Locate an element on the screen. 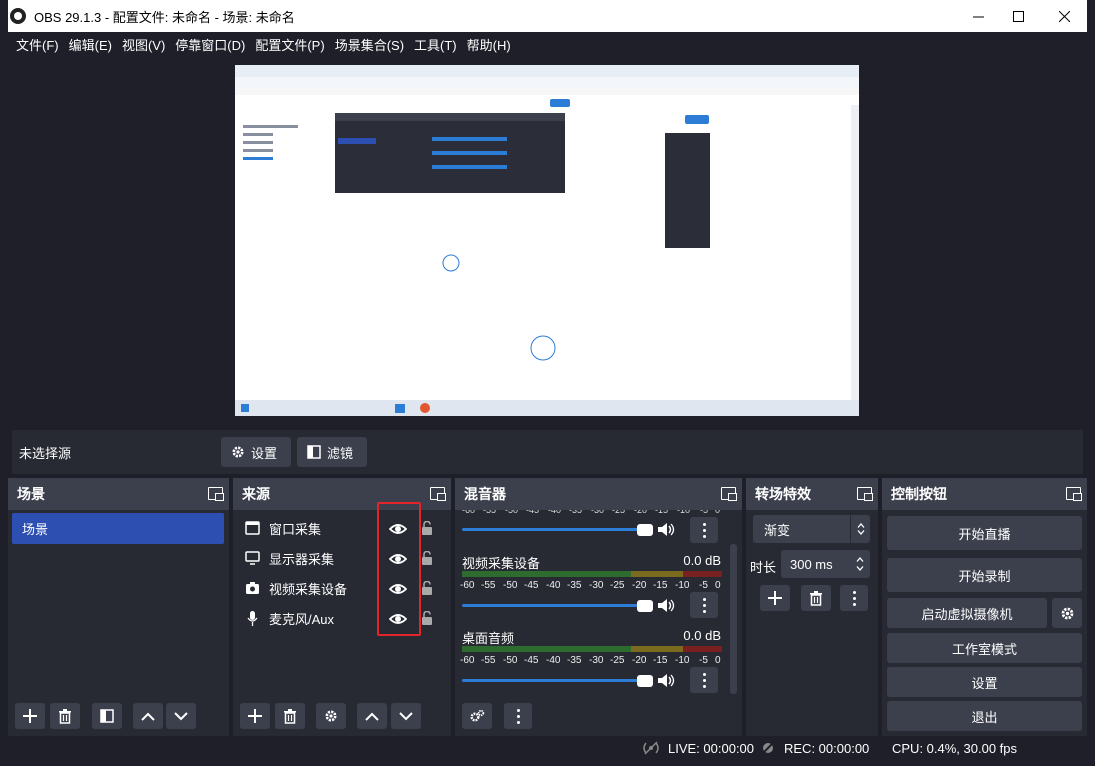  mixer-header: 混音器 is located at coordinates (598, 494).